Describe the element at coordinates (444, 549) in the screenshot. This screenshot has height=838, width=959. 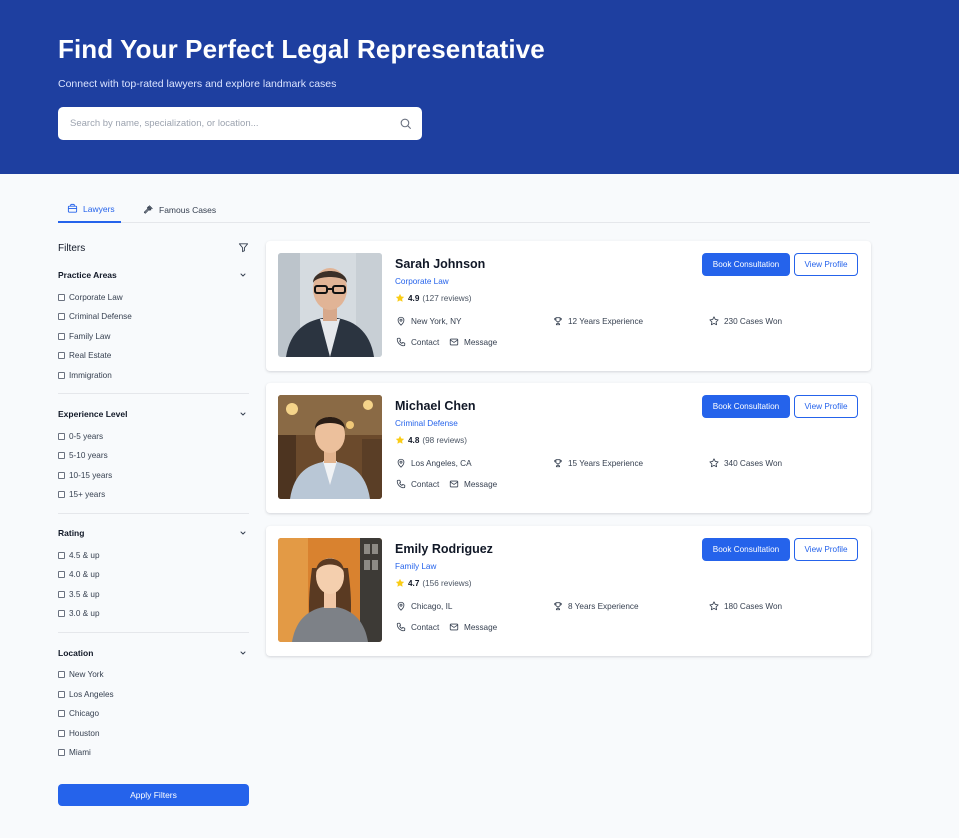
I see `lawyer-name: Emily Rodriguez` at that location.